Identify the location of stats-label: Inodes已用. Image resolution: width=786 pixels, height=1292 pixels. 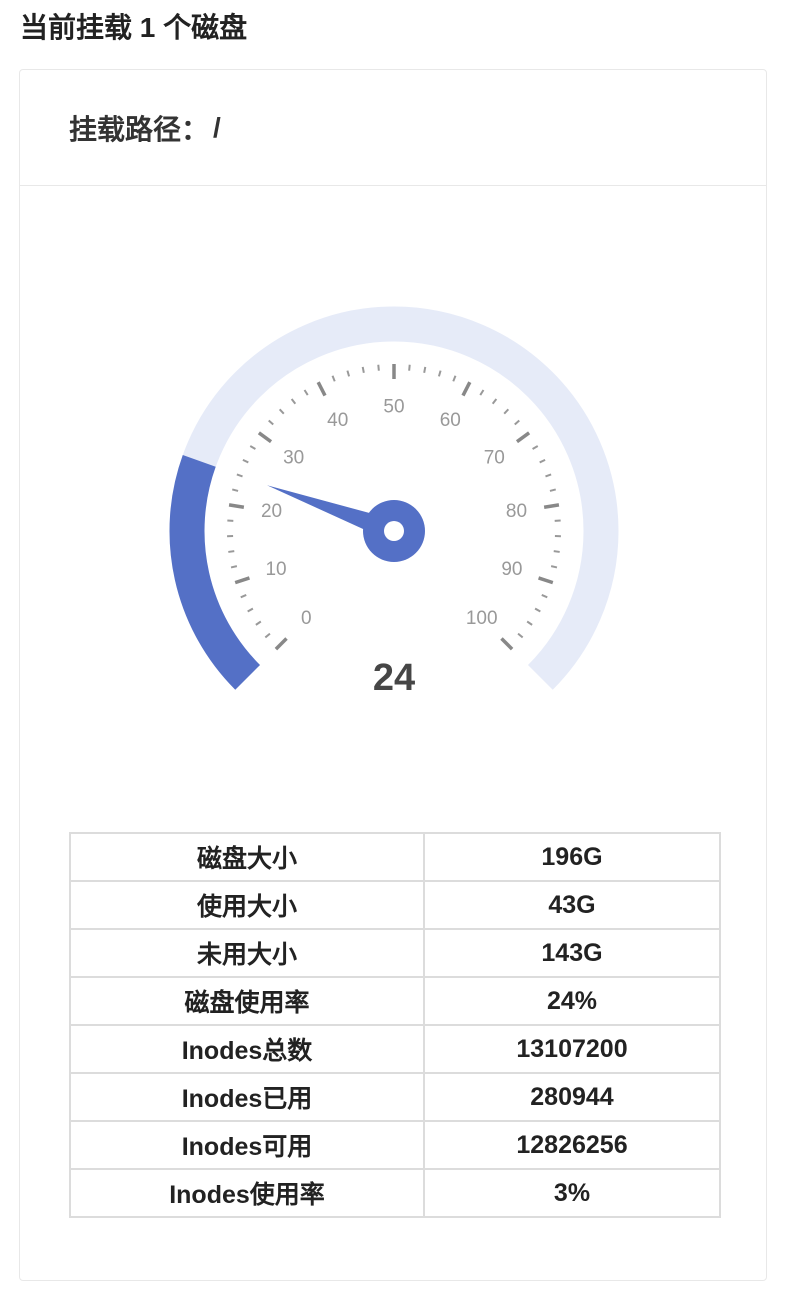
(247, 1097).